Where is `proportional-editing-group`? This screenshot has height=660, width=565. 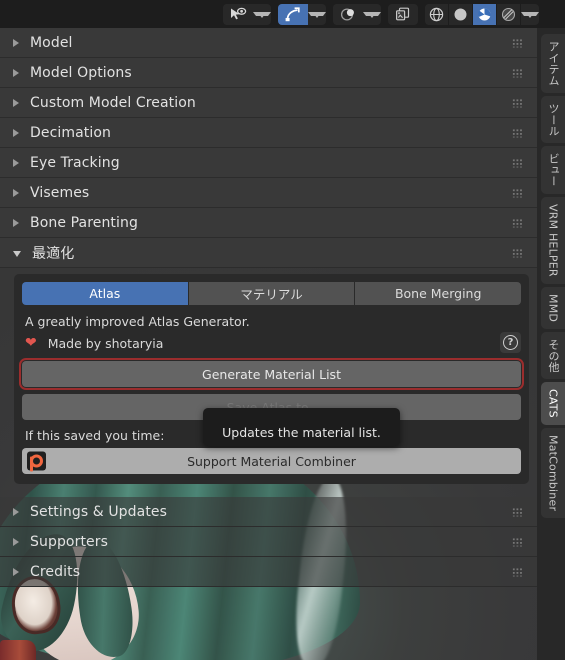
proportional-editing-group is located at coordinates (357, 14).